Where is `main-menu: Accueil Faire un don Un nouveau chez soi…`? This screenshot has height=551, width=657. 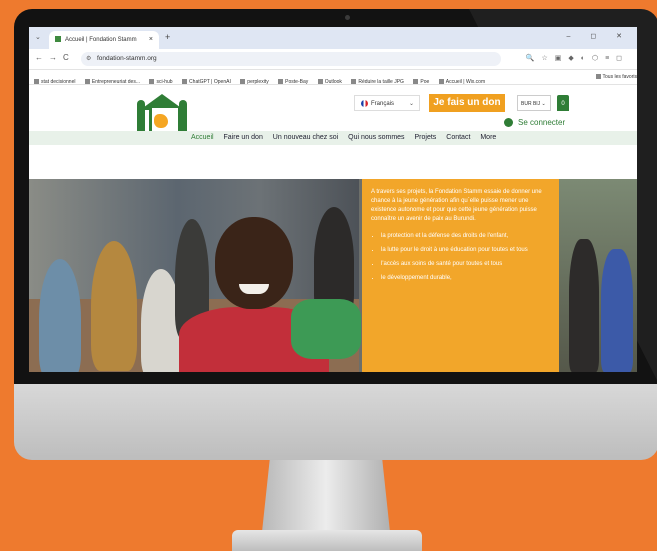 main-menu: Accueil Faire un don Un nouveau chez soi… is located at coordinates (333, 138).